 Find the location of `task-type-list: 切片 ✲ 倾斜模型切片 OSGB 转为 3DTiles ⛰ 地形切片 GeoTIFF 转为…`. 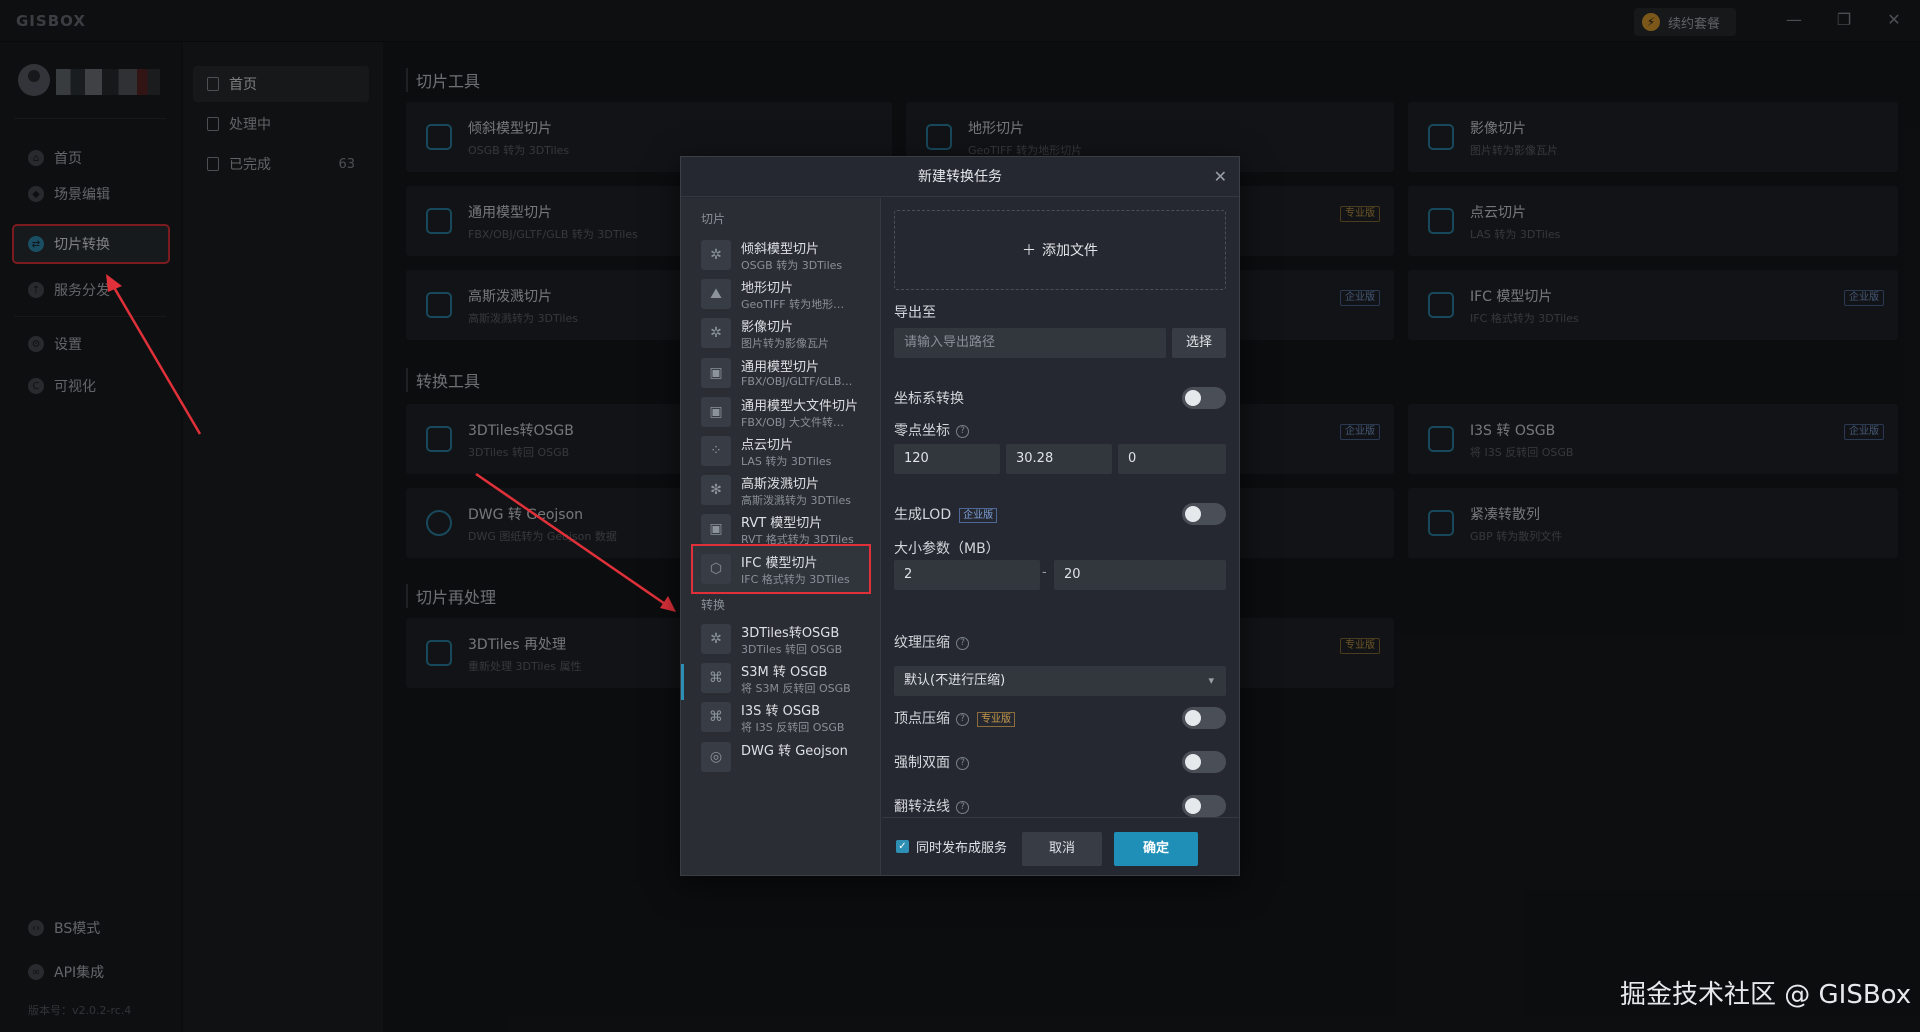

task-type-list: 切片 ✲ 倾斜模型切片 OSGB 转为 3DTiles ⛰ 地形切片 GeoTIFF 转为… is located at coordinates (781, 536).